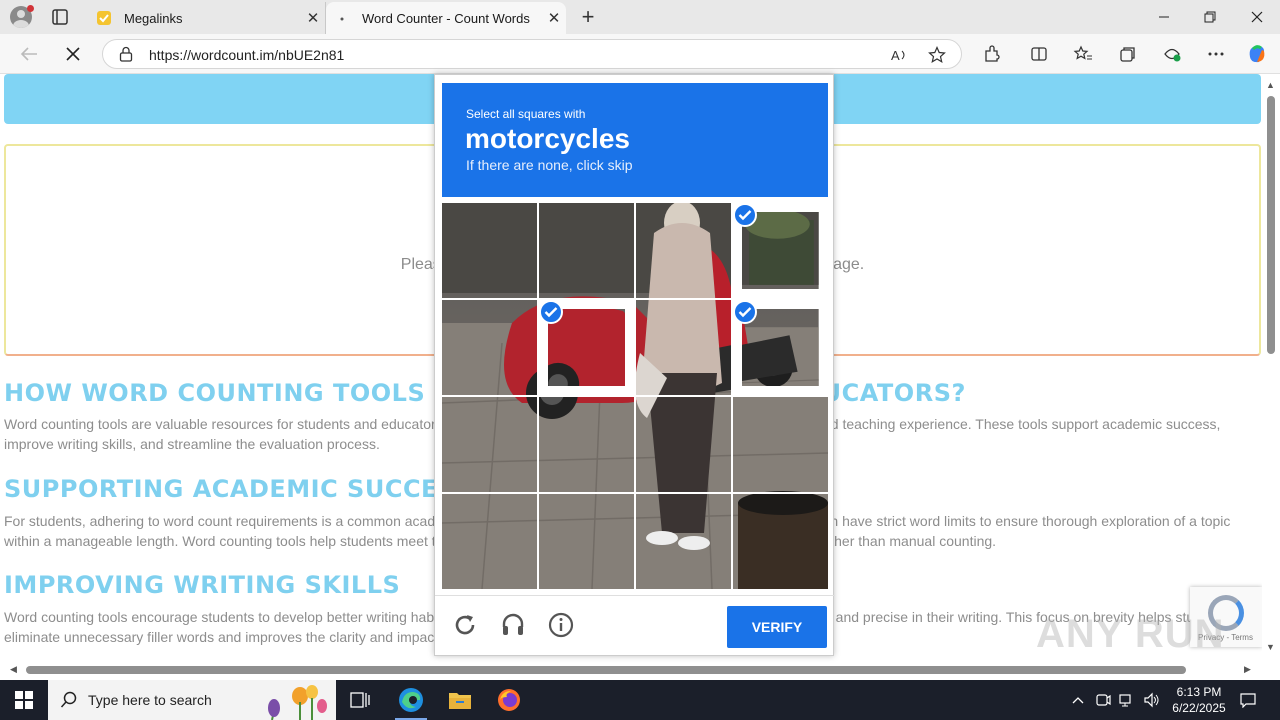  I want to click on vertical-scrollbar: ▲ ▼, so click(1271, 367).